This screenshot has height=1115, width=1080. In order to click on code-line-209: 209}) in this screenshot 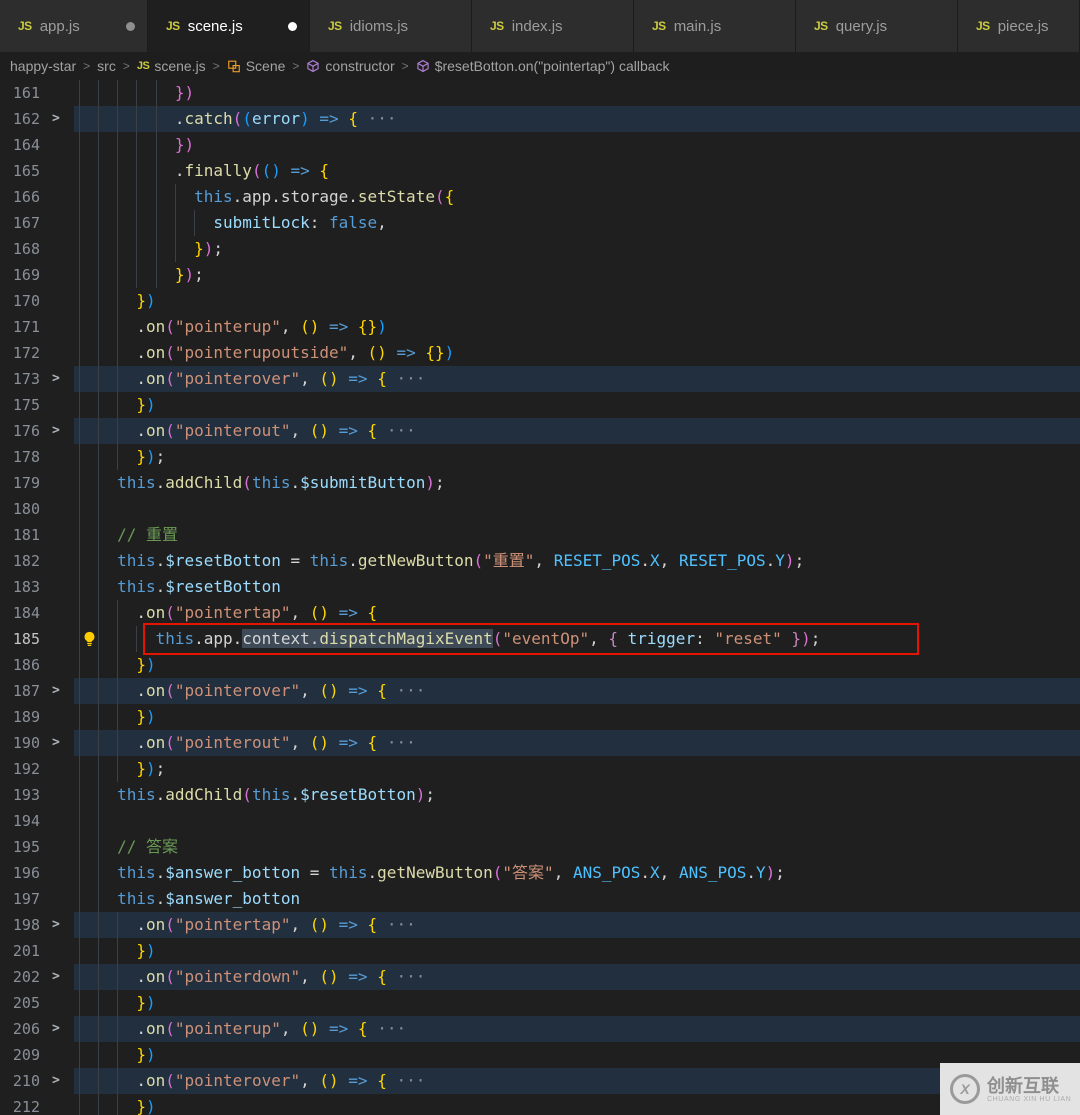, I will do `click(540, 1055)`.